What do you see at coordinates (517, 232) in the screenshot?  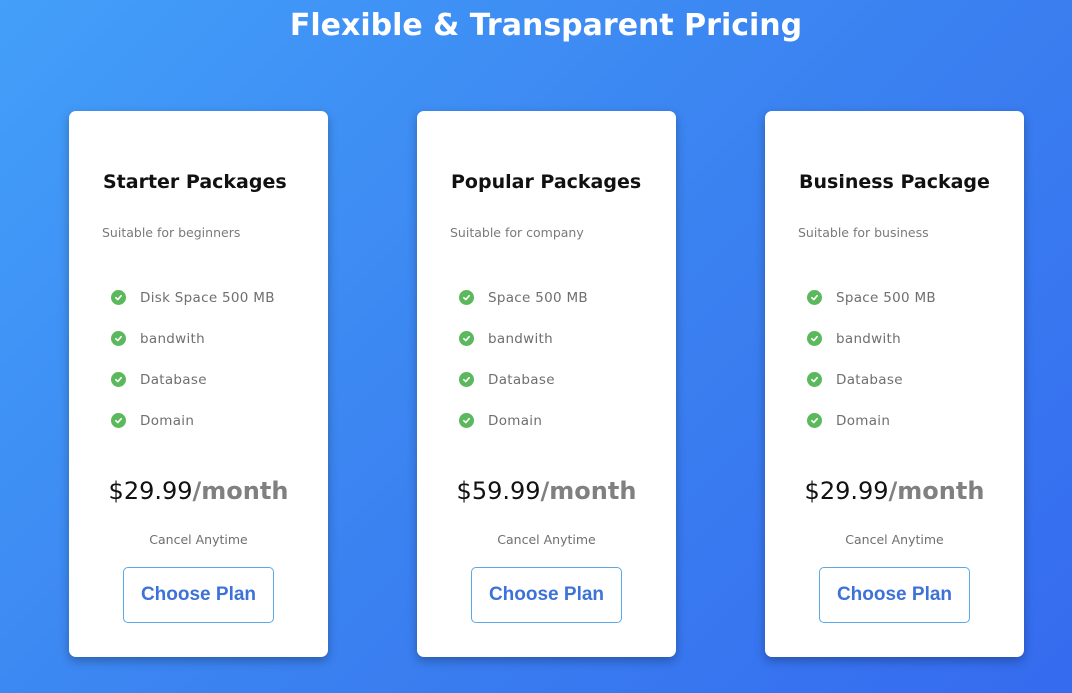 I see `plan-description: Suitable for company` at bounding box center [517, 232].